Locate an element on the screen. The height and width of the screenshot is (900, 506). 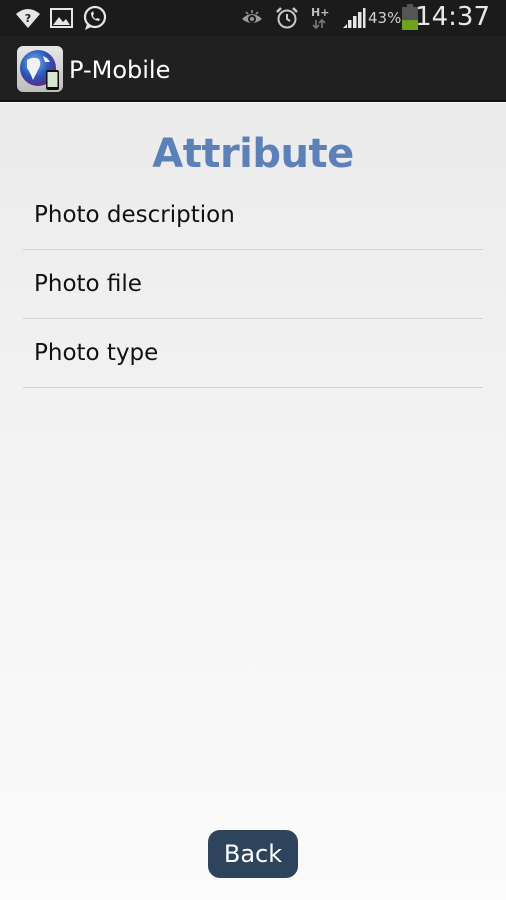
page-title: Attribute is located at coordinates (253, 154).